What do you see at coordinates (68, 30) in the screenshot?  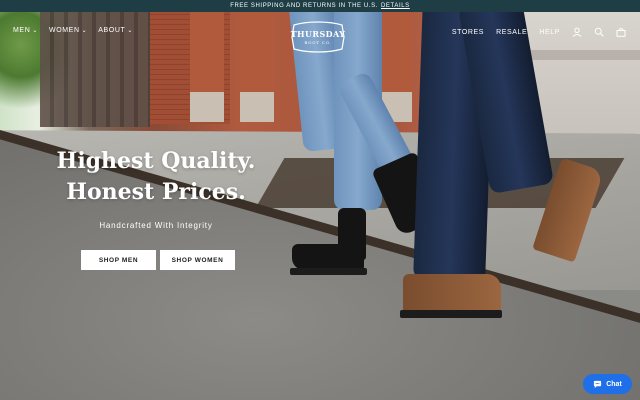 I see `nav-women: WOMEN ⌄` at bounding box center [68, 30].